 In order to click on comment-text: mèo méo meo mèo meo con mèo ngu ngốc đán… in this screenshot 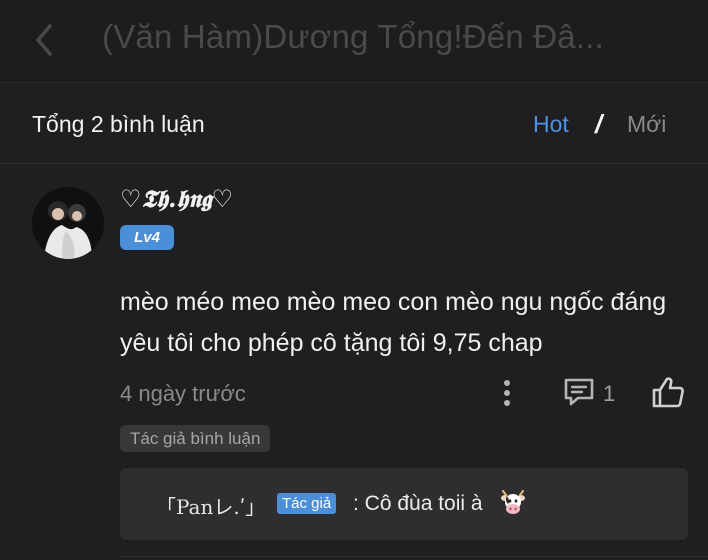, I will do `click(393, 322)`.